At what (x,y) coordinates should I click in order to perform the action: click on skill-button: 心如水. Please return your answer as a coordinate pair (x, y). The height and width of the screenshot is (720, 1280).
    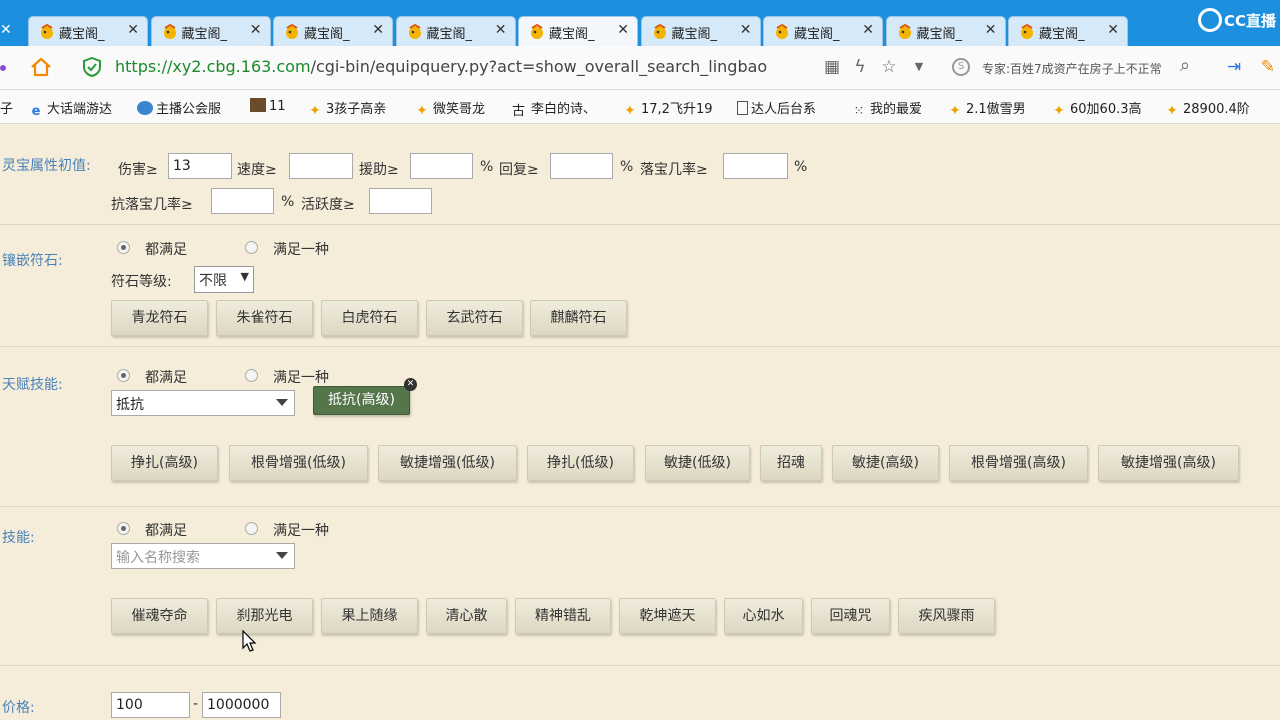
    Looking at the image, I should click on (763, 616).